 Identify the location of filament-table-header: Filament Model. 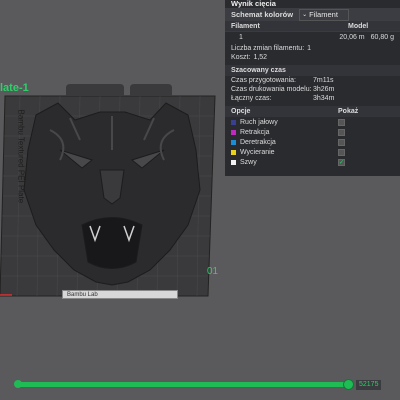
(312, 26).